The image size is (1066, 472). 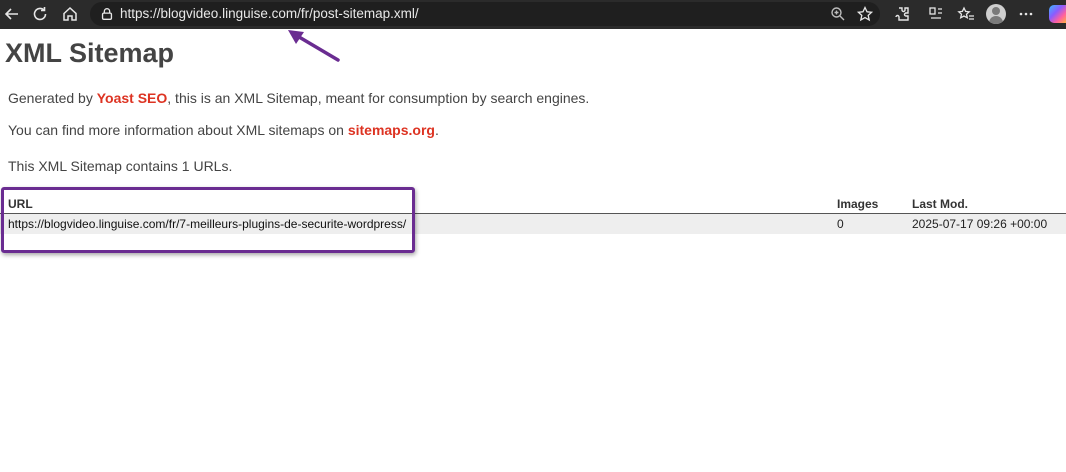 What do you see at coordinates (980, 224) in the screenshot?
I see `row-last-mod: 2025-07-17 09:26 +00:00` at bounding box center [980, 224].